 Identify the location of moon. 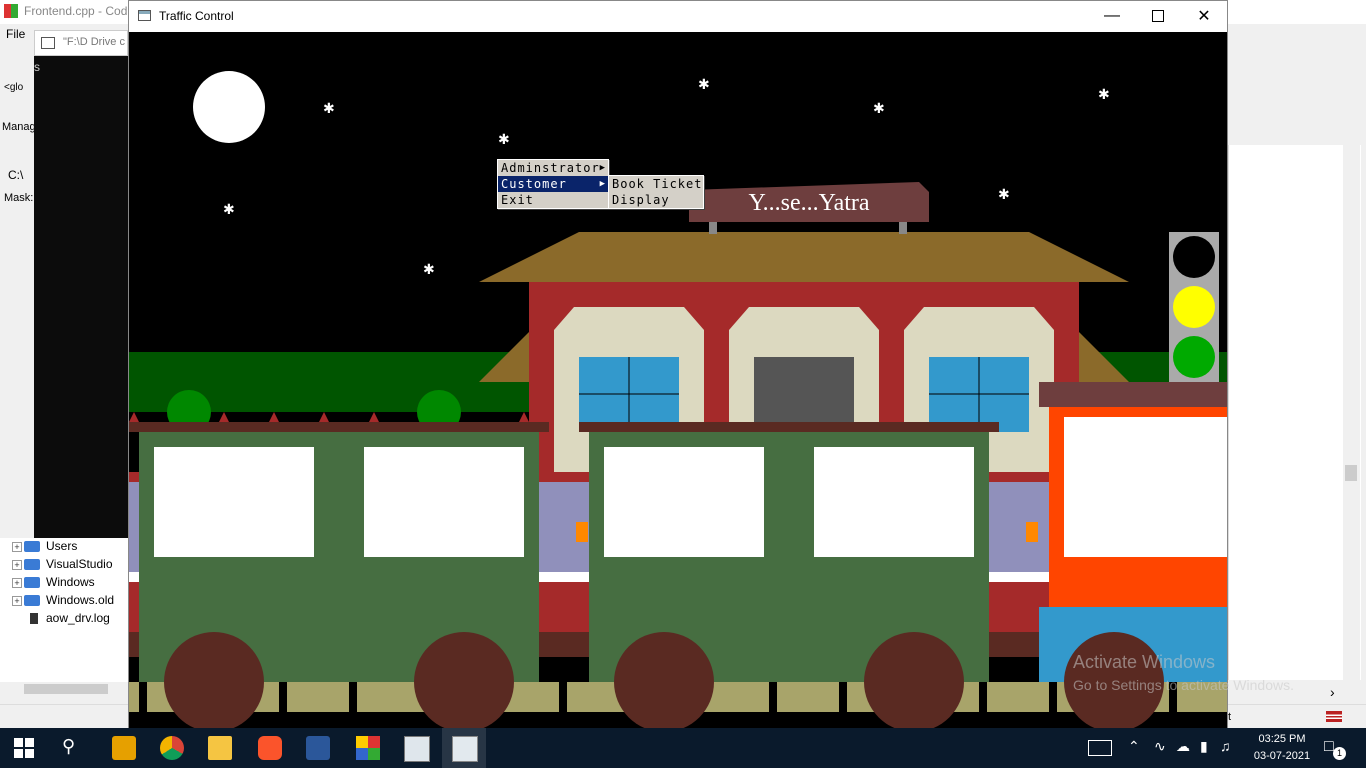
(229, 107).